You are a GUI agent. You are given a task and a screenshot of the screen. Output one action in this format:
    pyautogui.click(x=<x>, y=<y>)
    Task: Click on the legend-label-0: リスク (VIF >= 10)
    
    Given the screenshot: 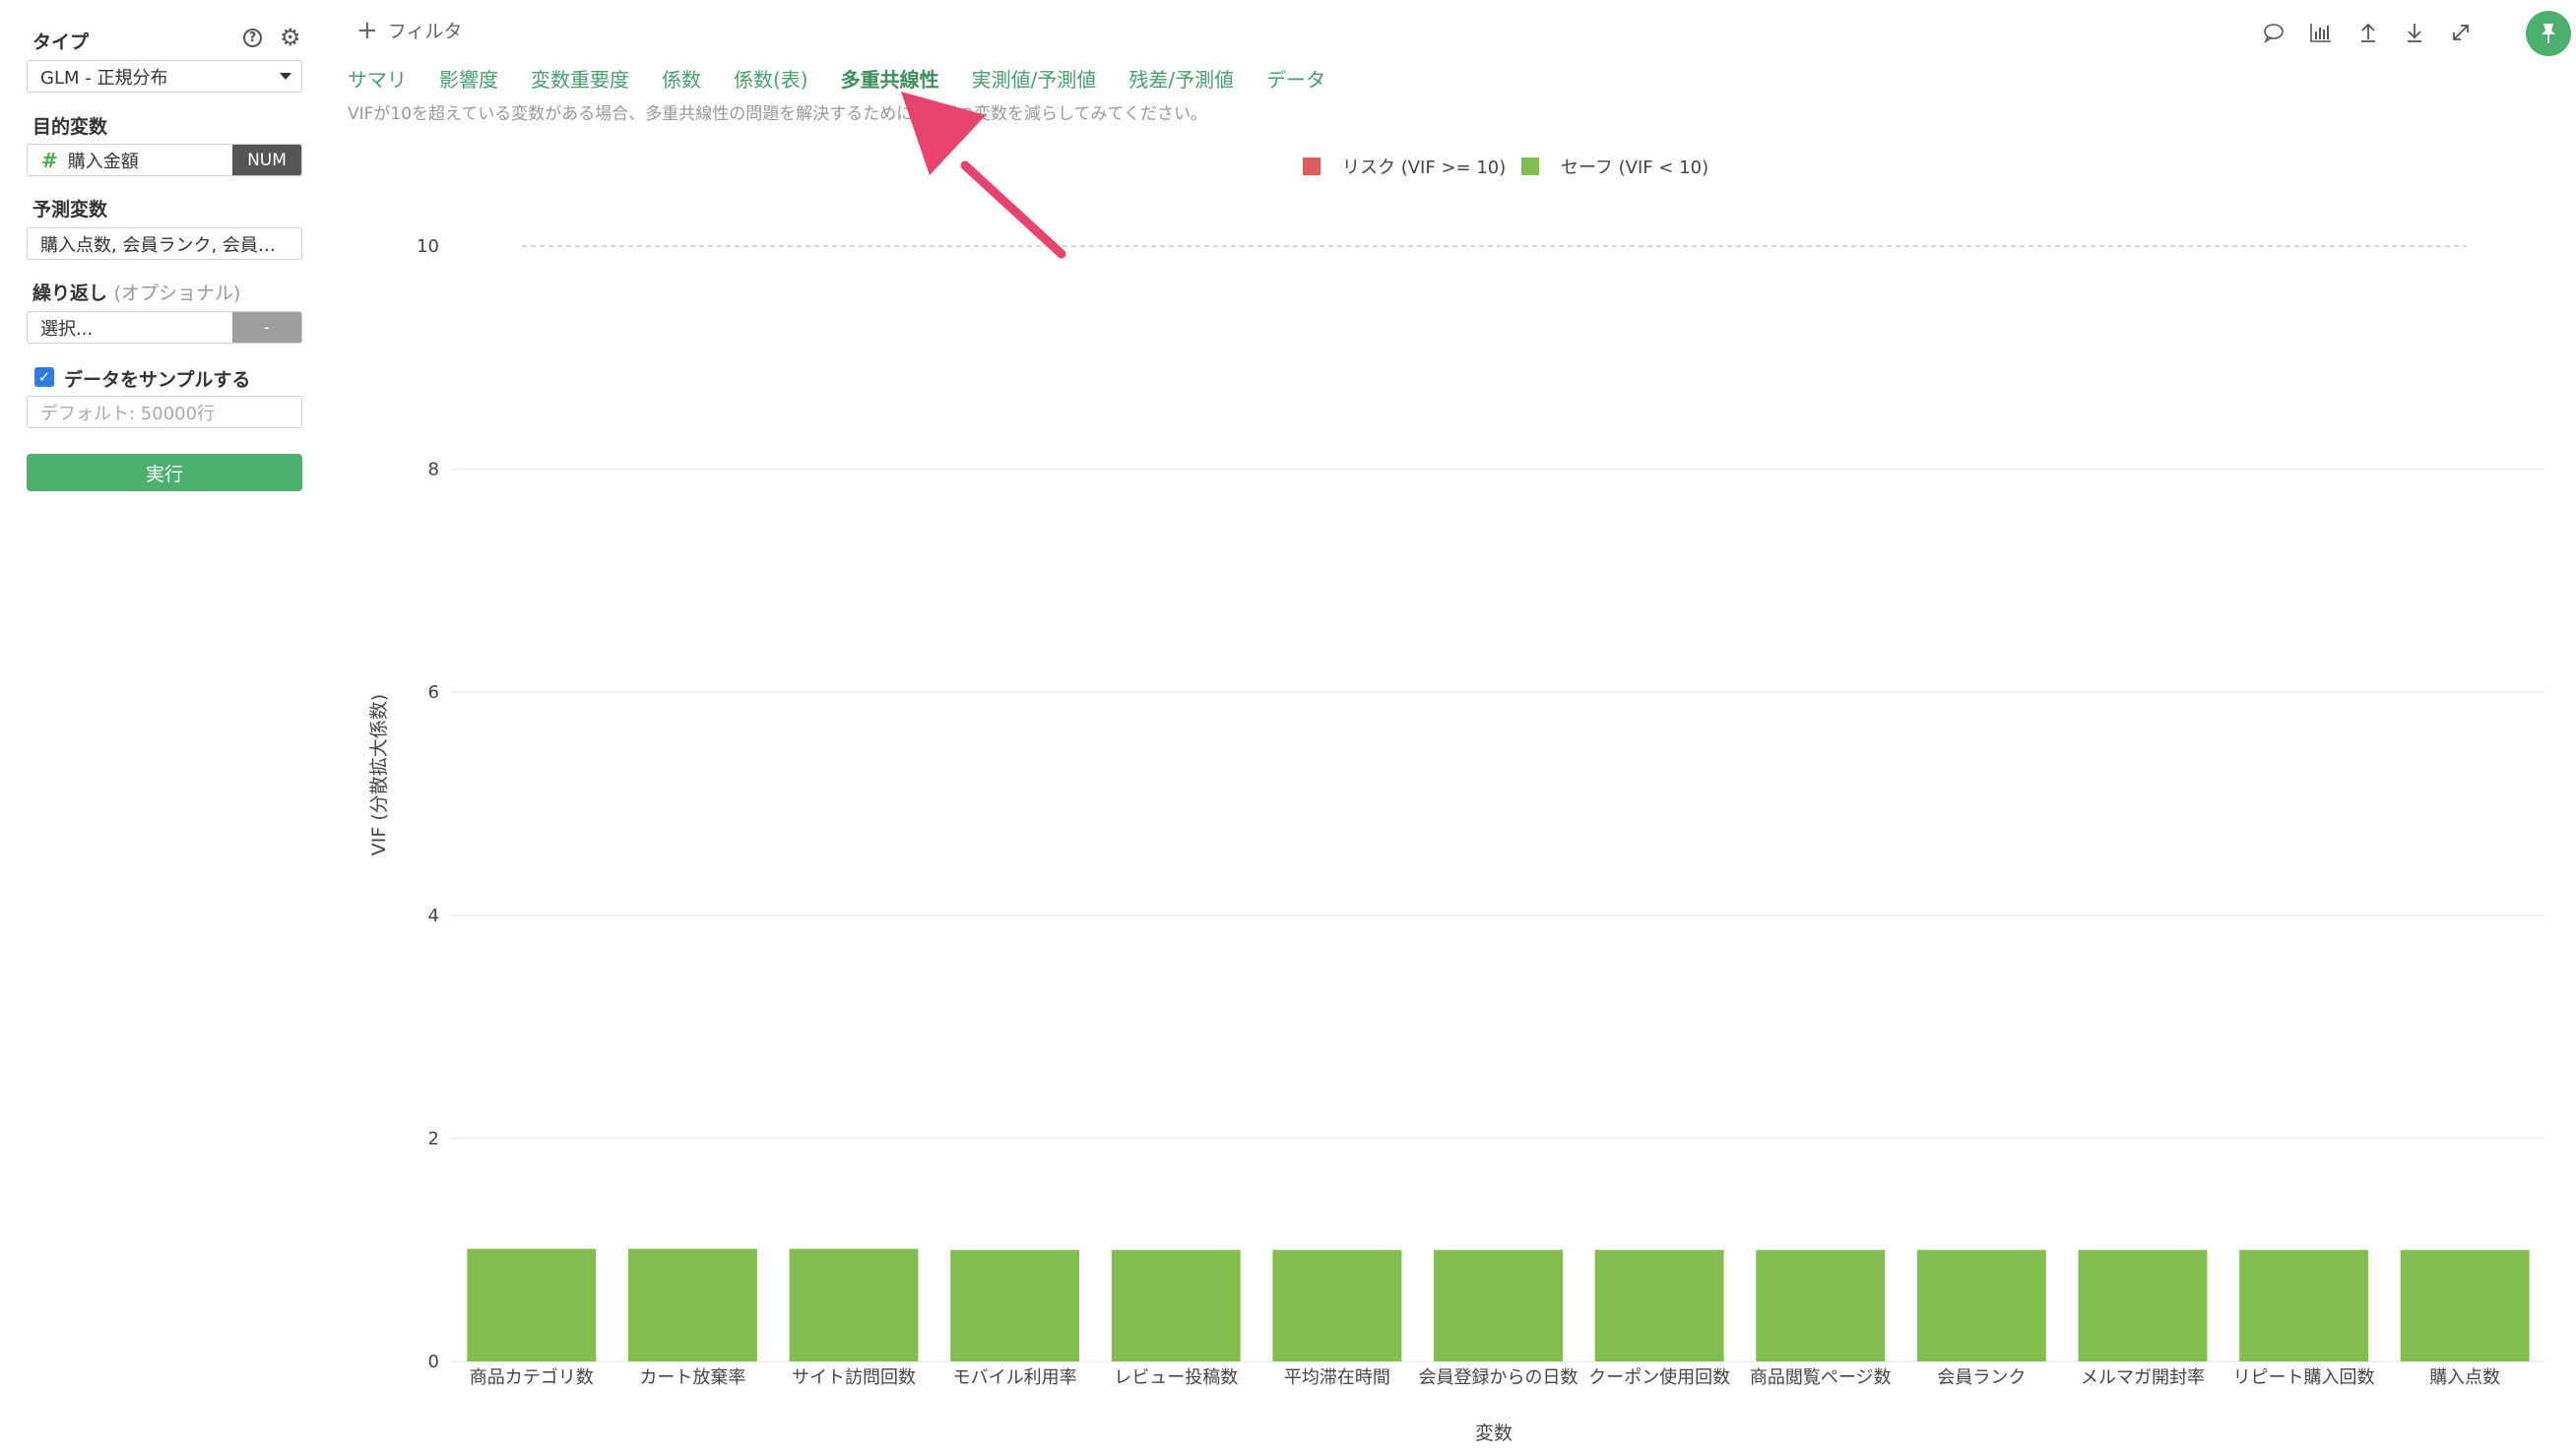 What is the action you would take?
    pyautogui.click(x=1424, y=168)
    